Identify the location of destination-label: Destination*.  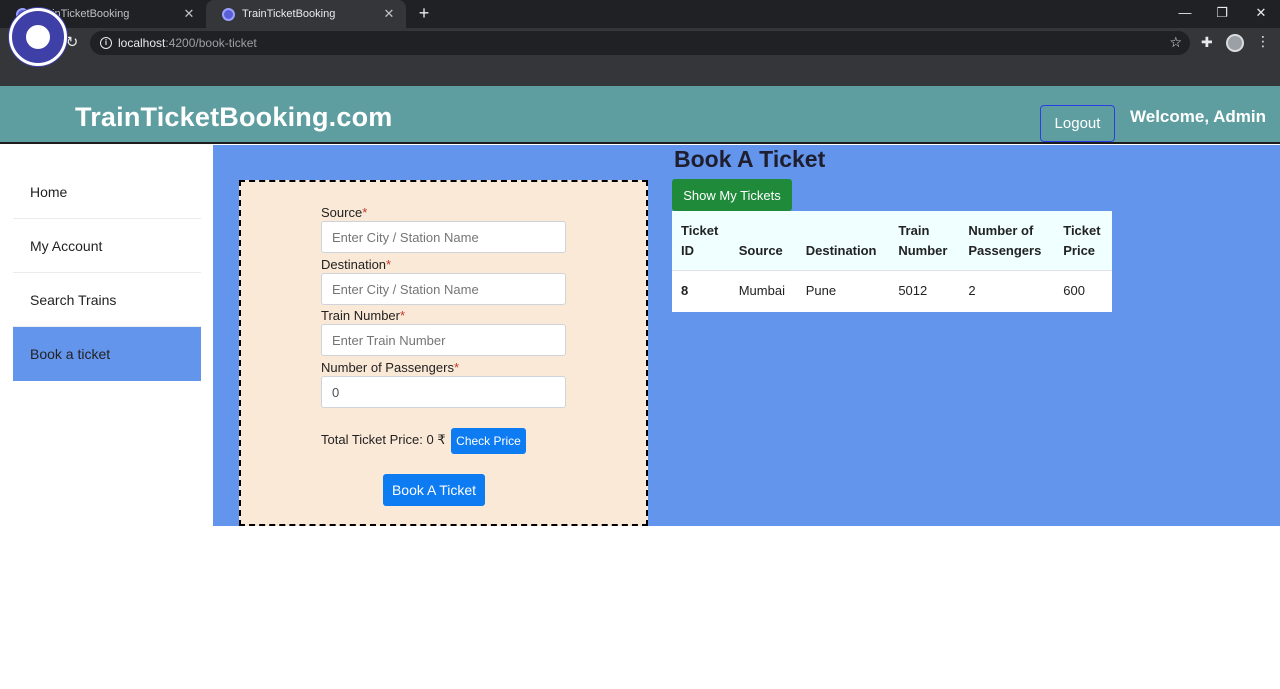
(356, 264).